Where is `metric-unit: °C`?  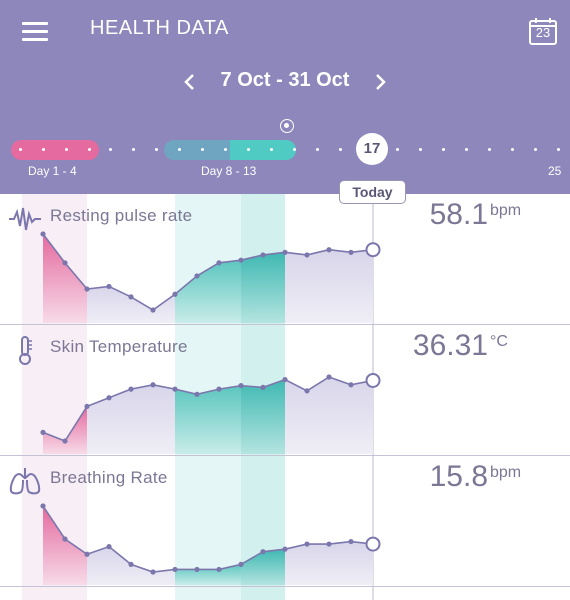 metric-unit: °C is located at coordinates (499, 341).